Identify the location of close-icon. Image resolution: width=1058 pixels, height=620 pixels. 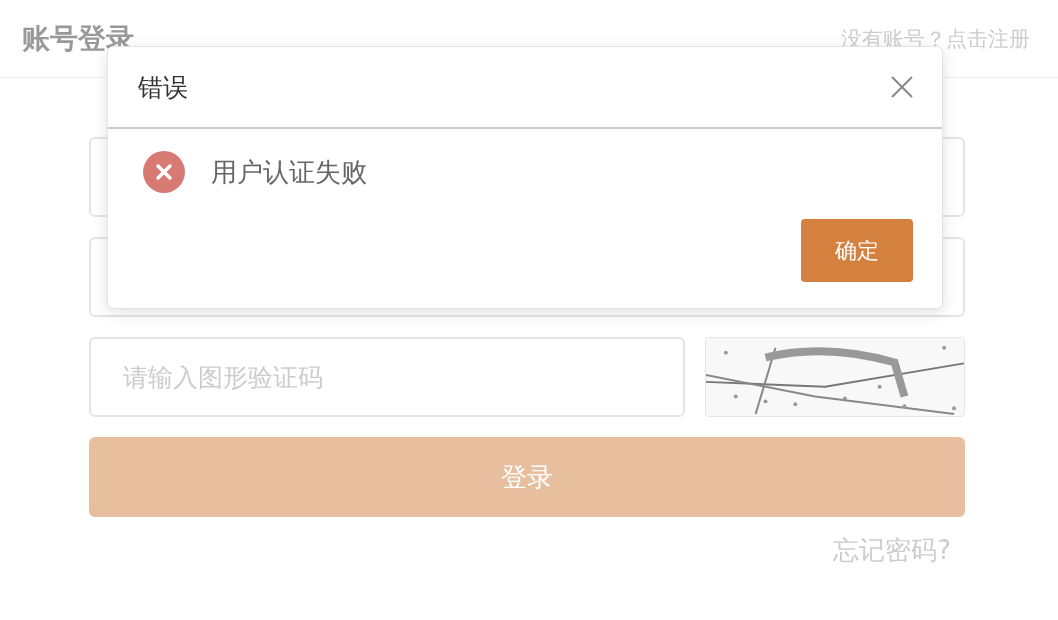
(902, 87).